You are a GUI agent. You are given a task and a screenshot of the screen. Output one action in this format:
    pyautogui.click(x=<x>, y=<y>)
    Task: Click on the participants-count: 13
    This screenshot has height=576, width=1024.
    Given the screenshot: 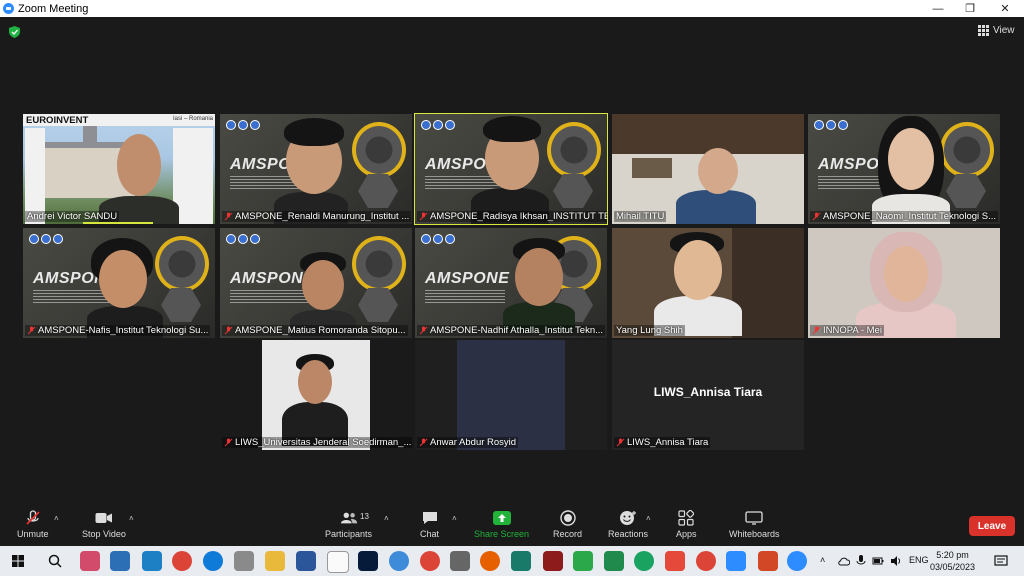 What is the action you would take?
    pyautogui.click(x=364, y=516)
    